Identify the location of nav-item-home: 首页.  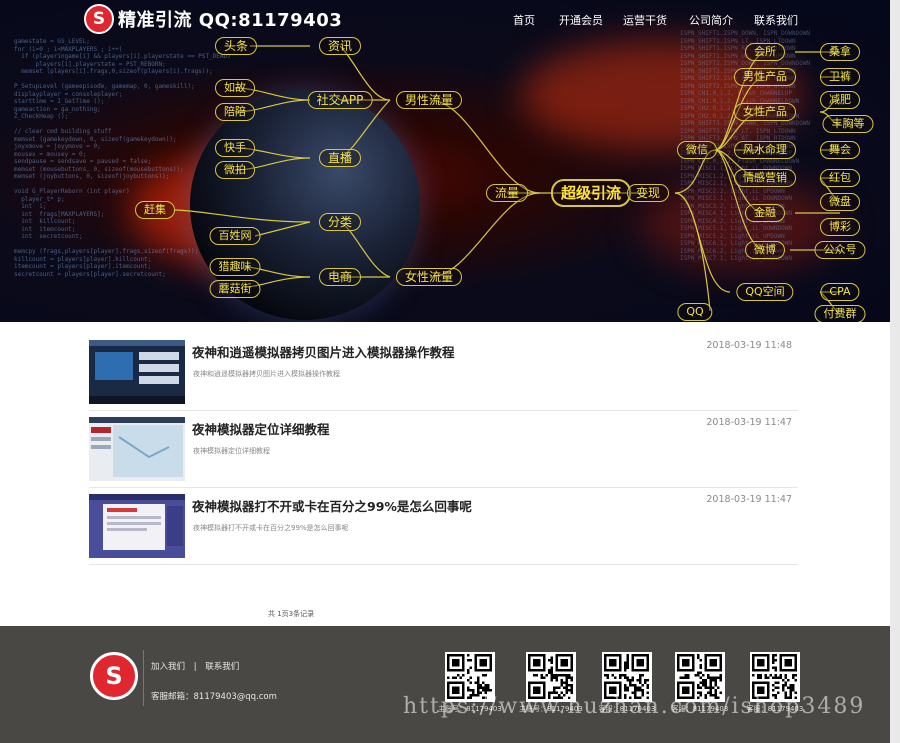
(524, 20).